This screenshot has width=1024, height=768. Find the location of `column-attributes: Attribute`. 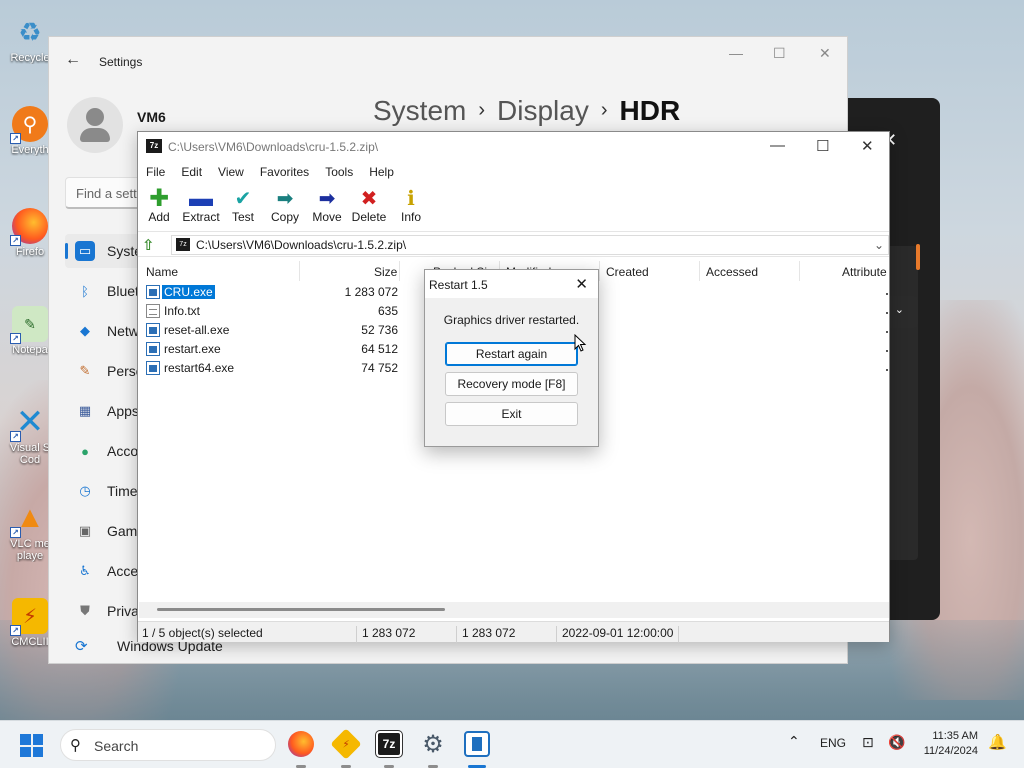

column-attributes: Attribute is located at coordinates (864, 272).